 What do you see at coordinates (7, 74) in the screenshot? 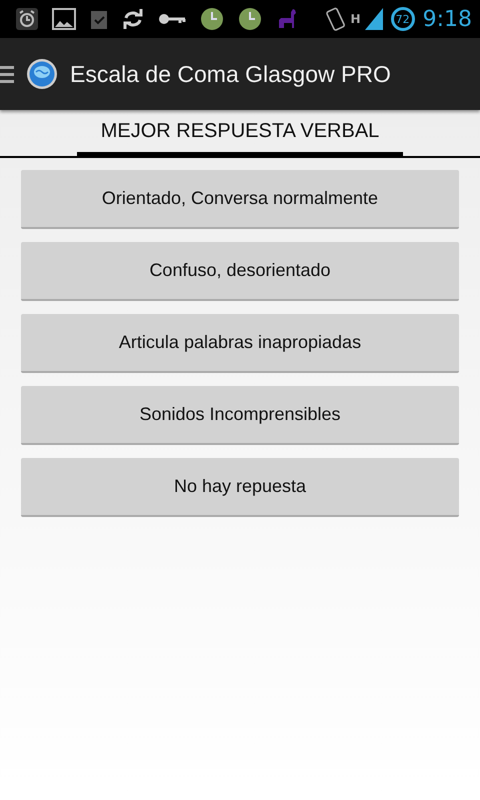
I see `menu-icon` at bounding box center [7, 74].